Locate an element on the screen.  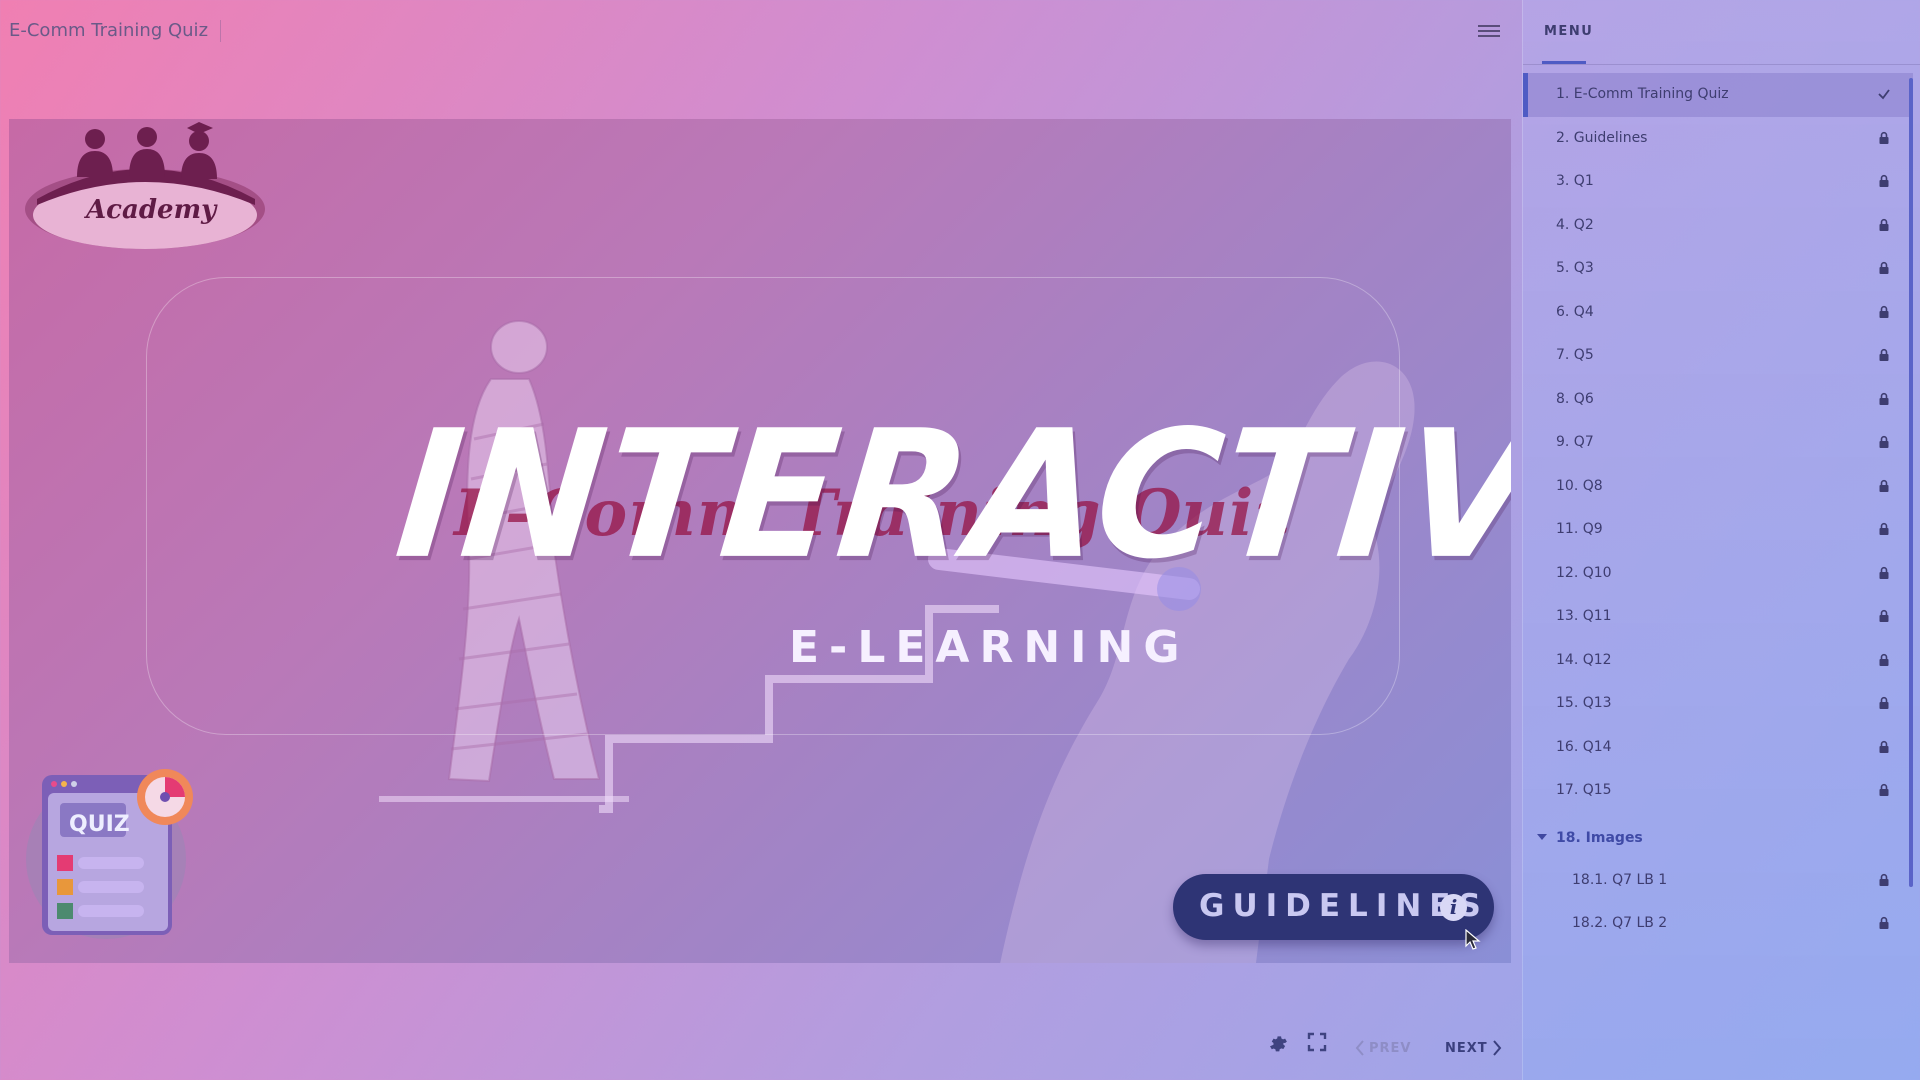
menu-item-label: 4. Q2 is located at coordinates (1575, 224).